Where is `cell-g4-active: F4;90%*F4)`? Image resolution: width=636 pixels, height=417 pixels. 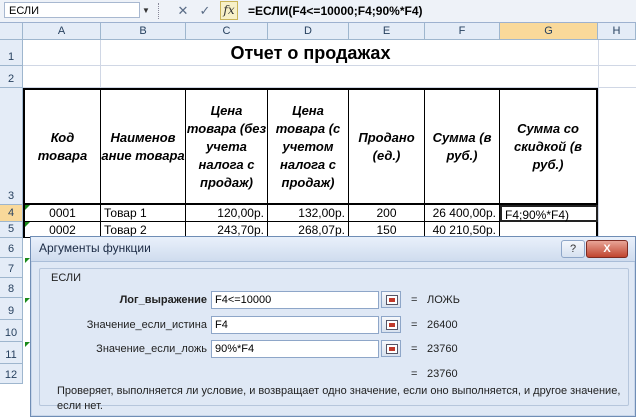 cell-g4-active: F4;90%*F4) is located at coordinates (549, 213).